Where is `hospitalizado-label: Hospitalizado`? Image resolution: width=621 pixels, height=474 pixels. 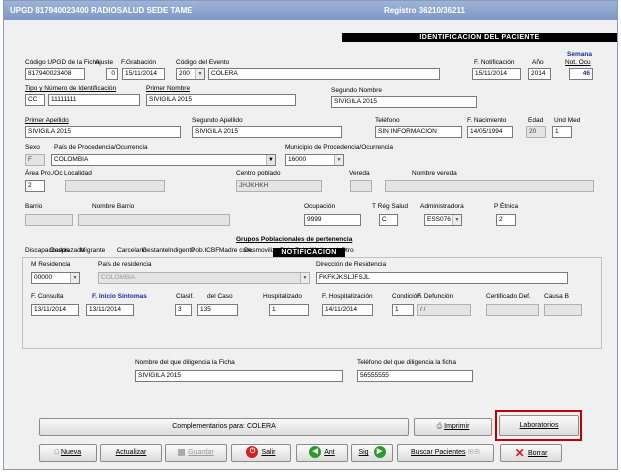
hospitalizado-label: Hospitalizado is located at coordinates (283, 296).